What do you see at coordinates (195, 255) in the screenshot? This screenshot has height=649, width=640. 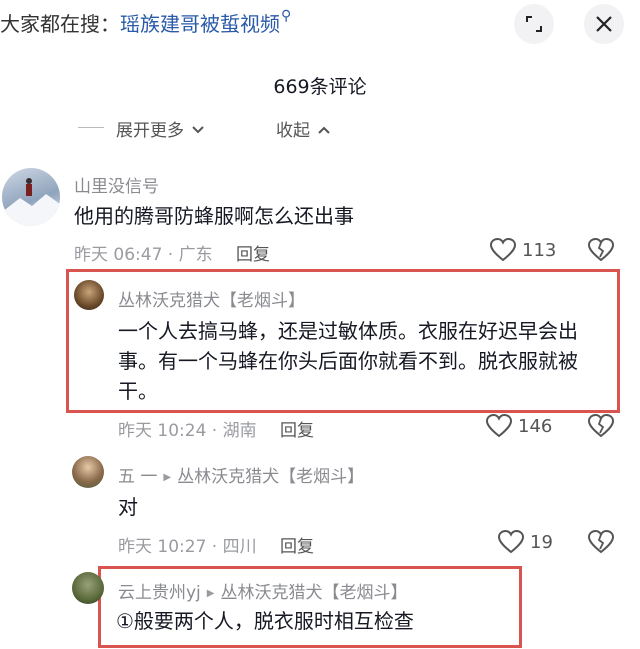 I see `comment-location: 广东` at bounding box center [195, 255].